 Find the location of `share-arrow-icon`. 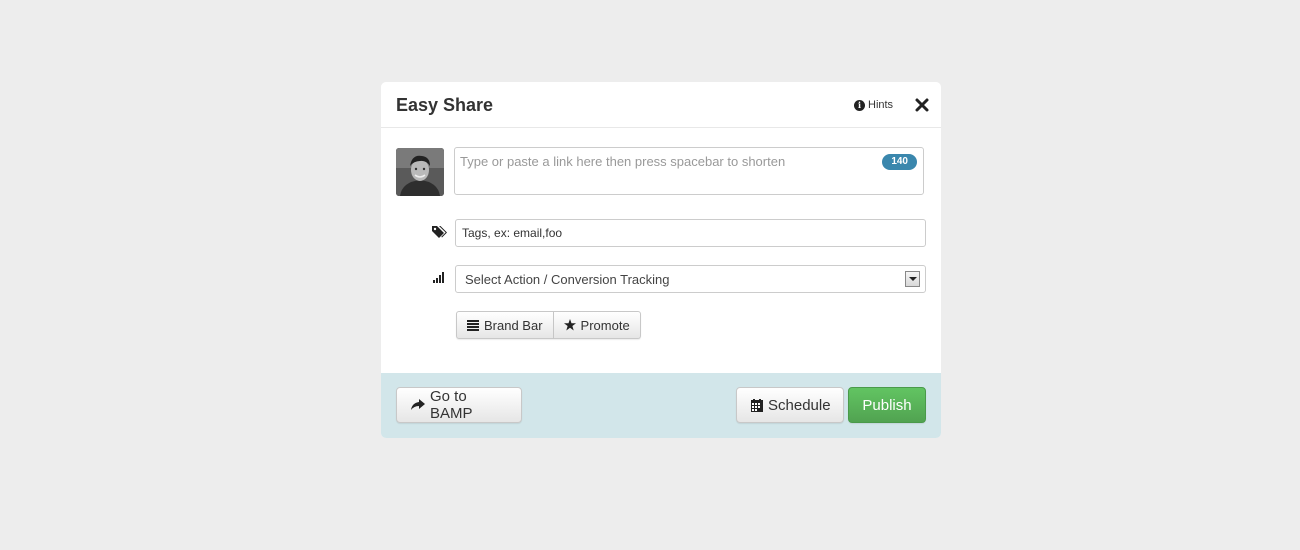

share-arrow-icon is located at coordinates (418, 405).